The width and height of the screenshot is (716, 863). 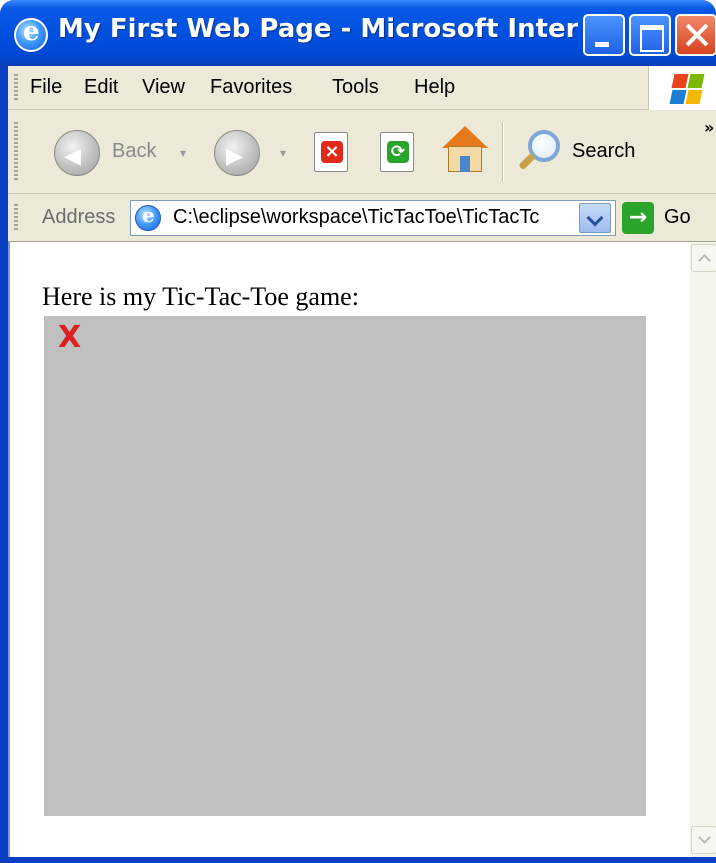 I want to click on menu-help: Help, so click(x=434, y=87).